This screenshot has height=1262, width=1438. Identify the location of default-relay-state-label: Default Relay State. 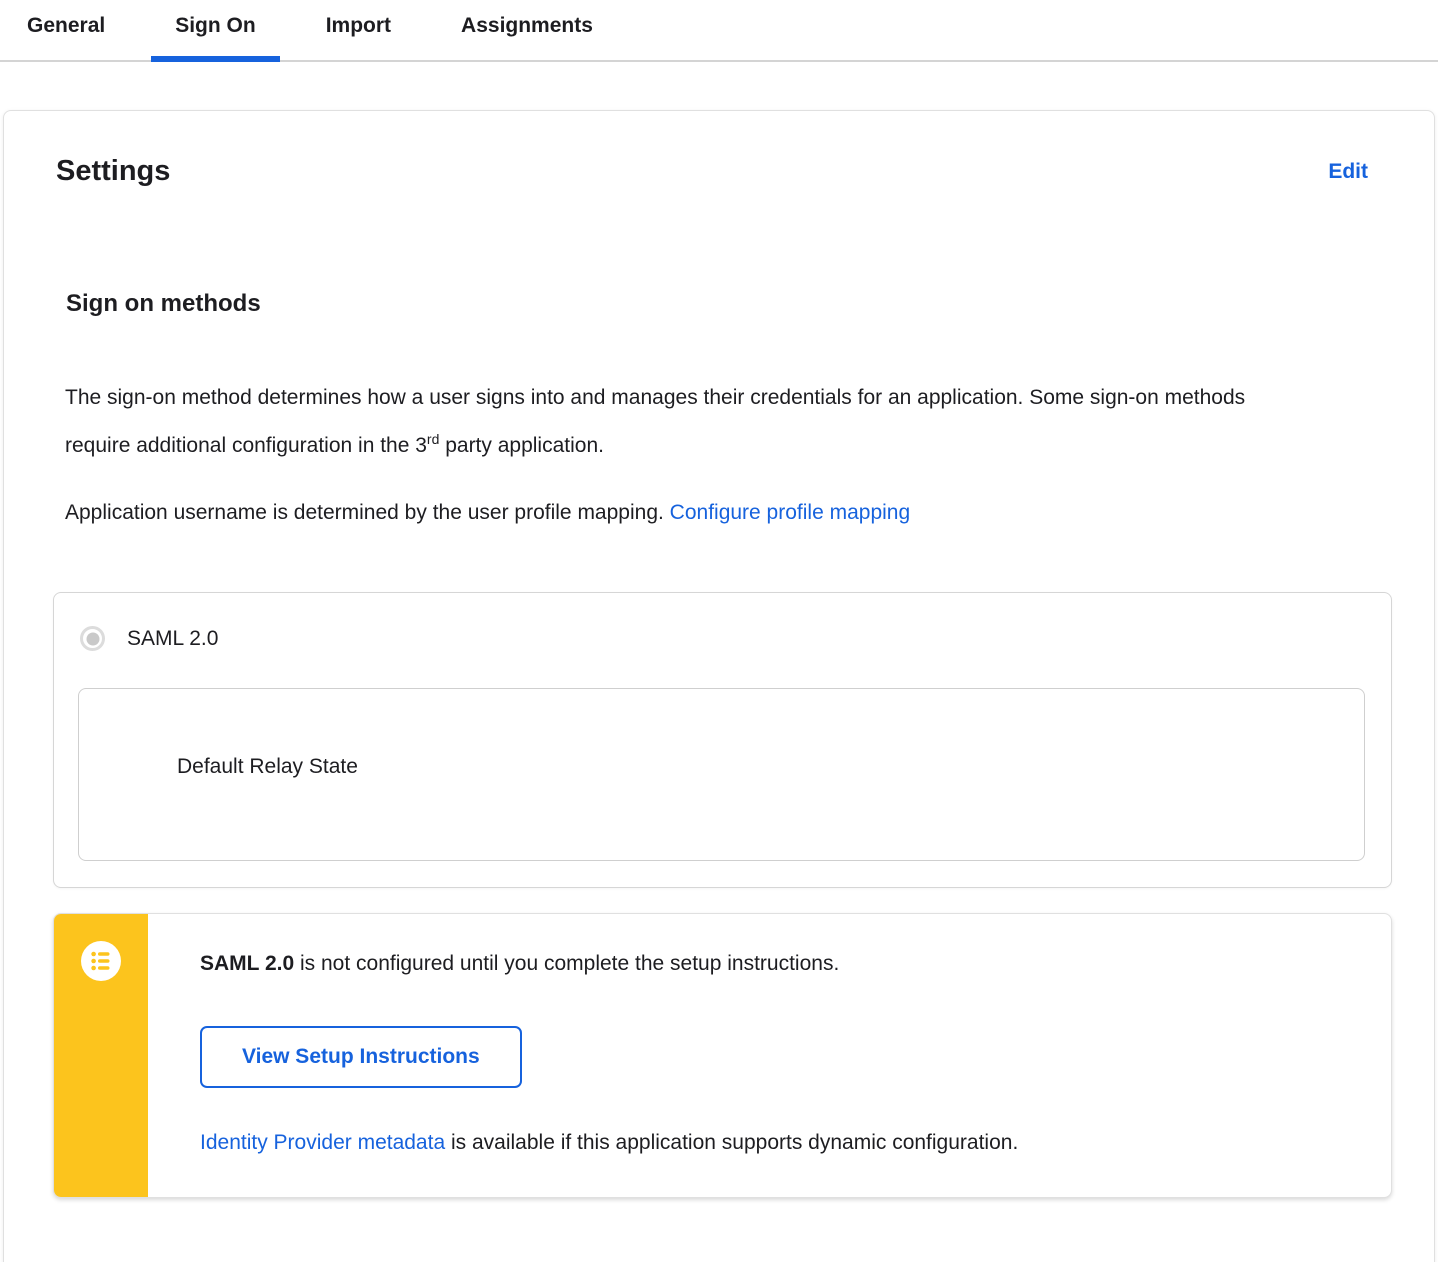
(267, 766).